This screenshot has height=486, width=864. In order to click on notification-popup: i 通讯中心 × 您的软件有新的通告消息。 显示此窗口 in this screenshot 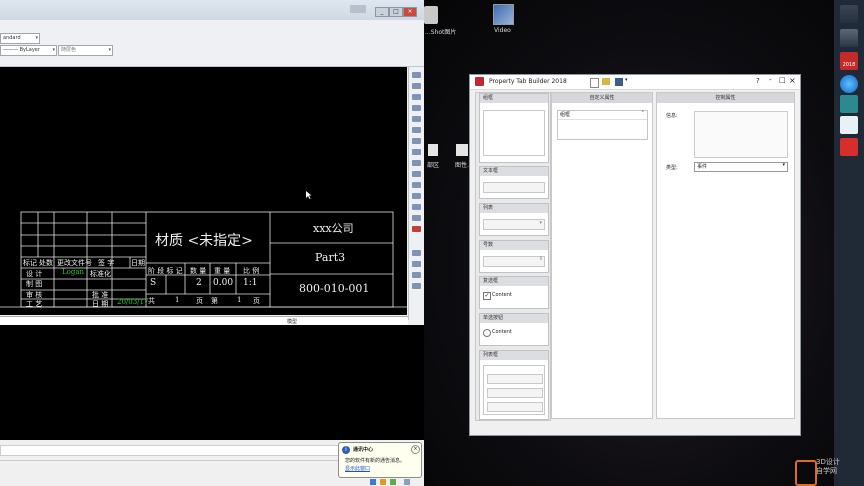, I will do `click(380, 460)`.